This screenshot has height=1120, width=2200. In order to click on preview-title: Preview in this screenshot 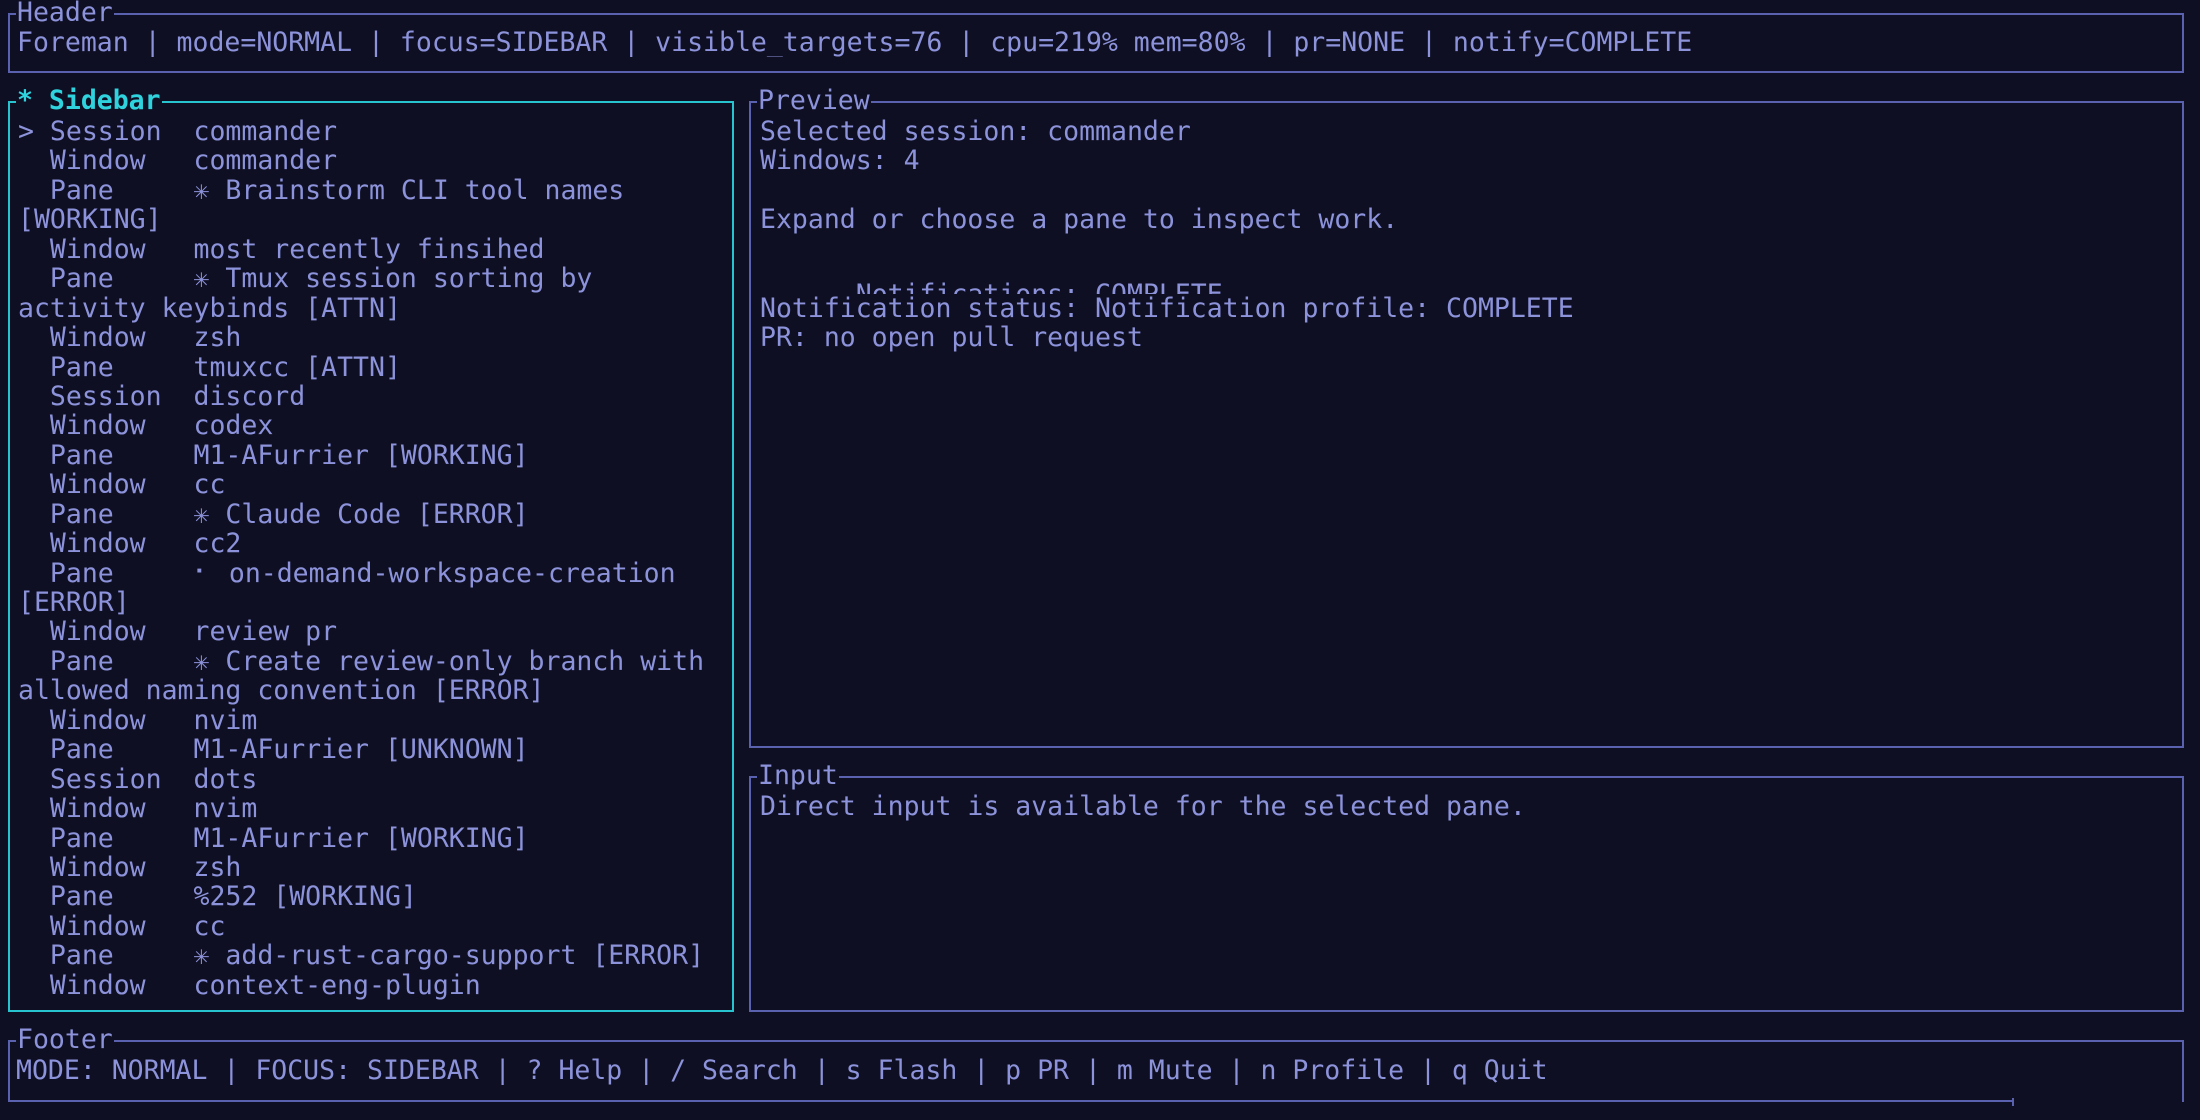, I will do `click(814, 100)`.